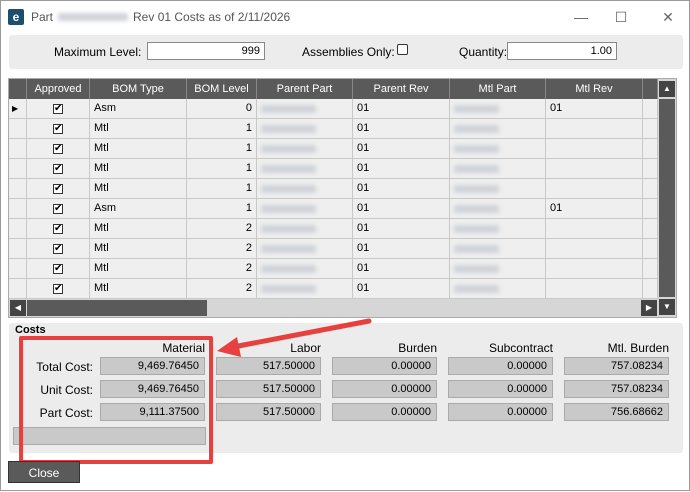  I want to click on close-button: Close, so click(44, 472).